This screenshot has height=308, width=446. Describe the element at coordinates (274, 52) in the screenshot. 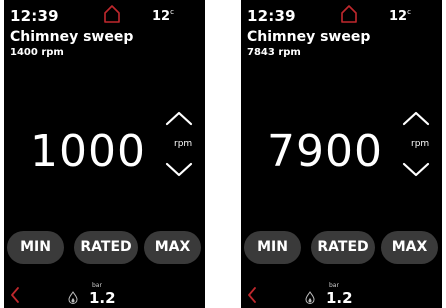

I see `current-rpm: 7843 rpm` at that location.